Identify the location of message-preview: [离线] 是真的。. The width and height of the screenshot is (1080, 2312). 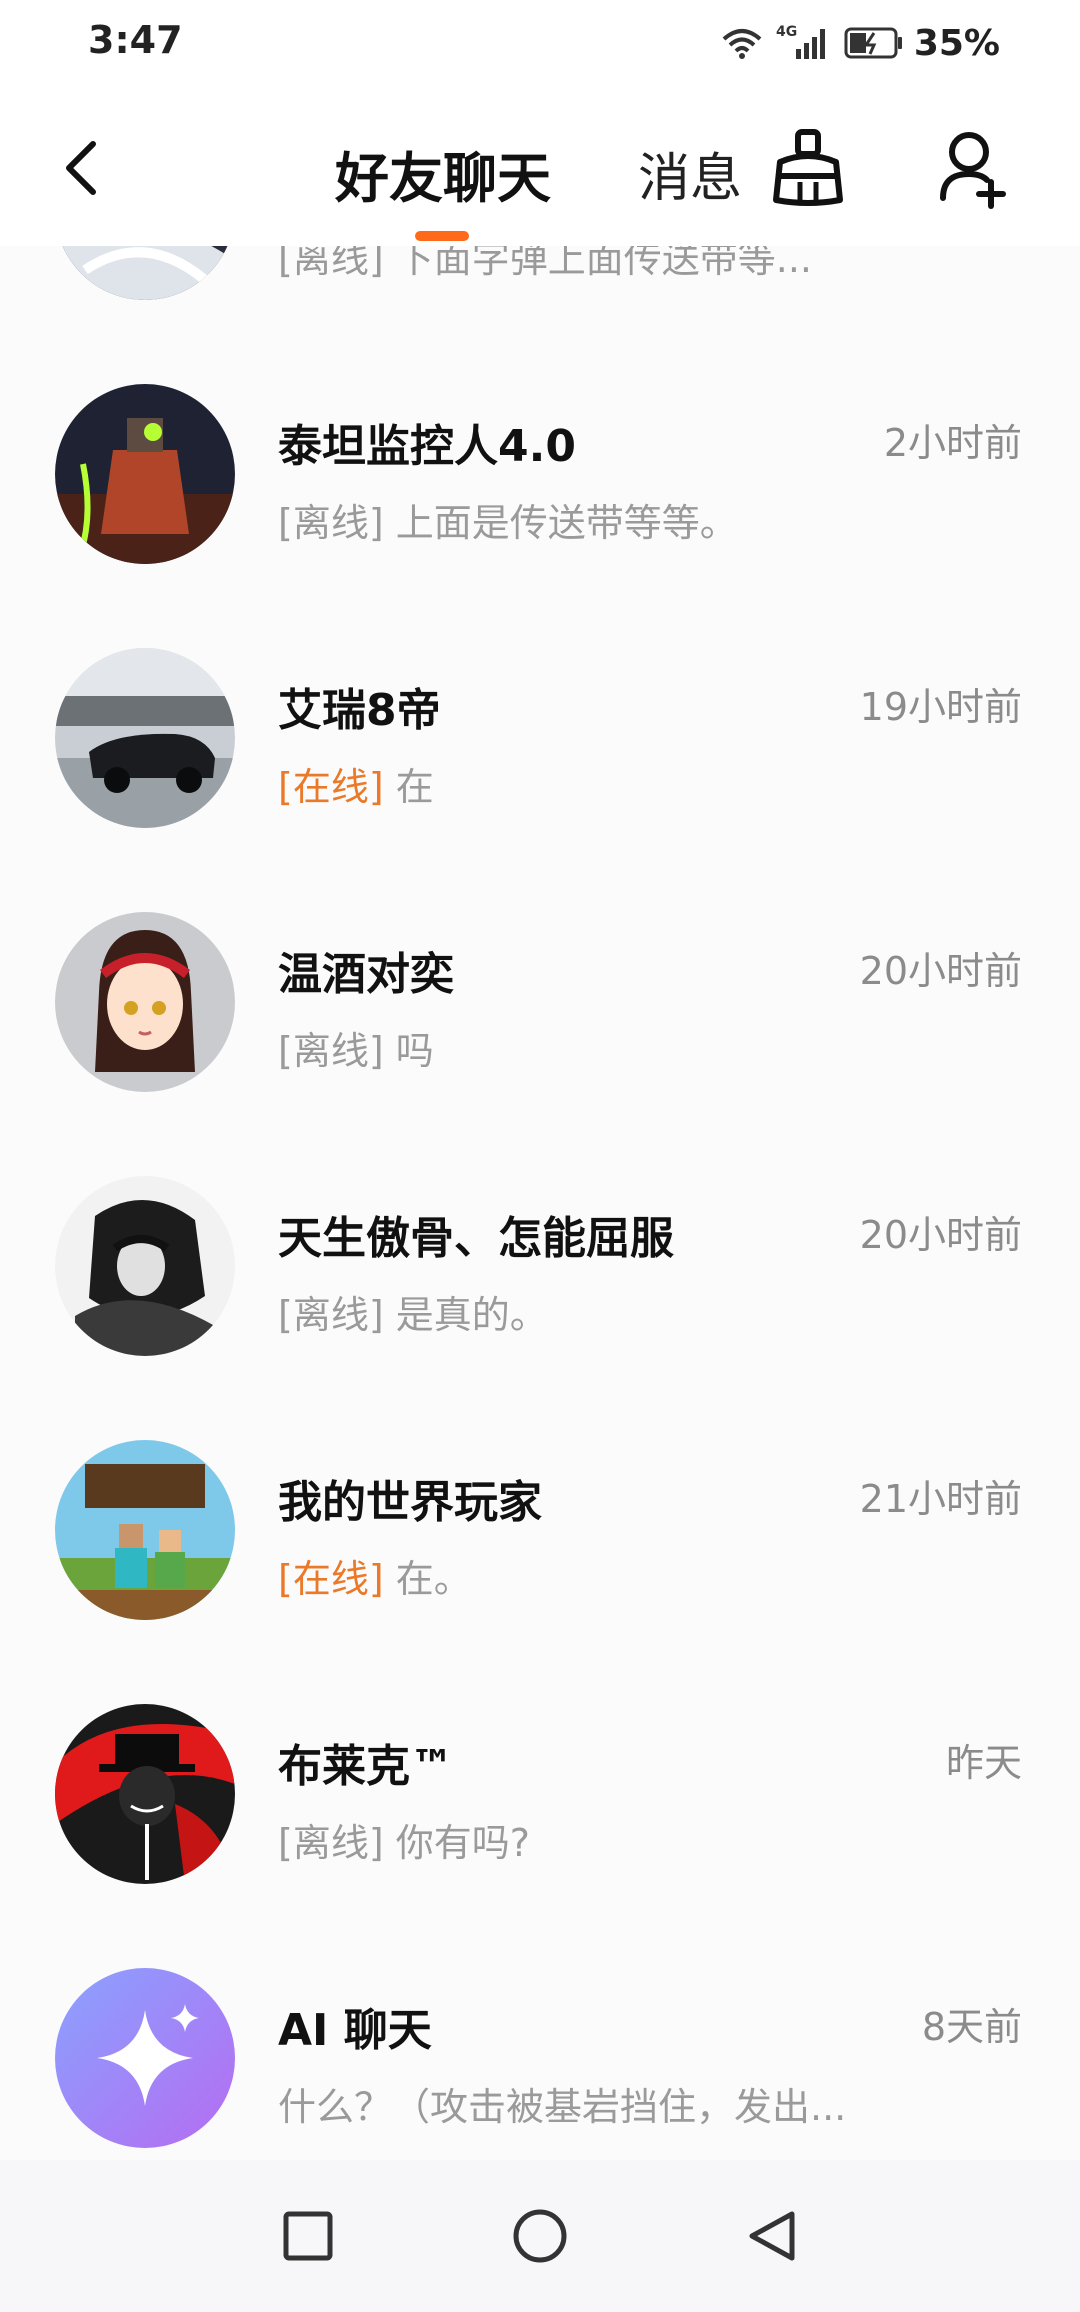
(413, 1311).